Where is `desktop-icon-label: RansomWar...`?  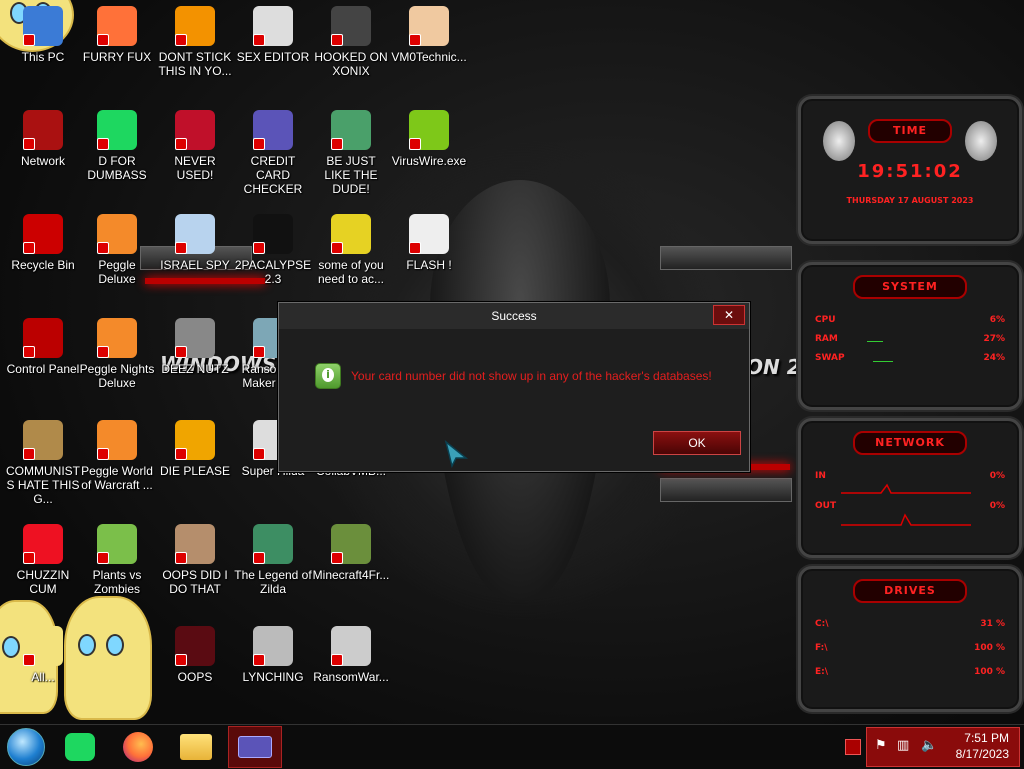
desktop-icon-label: RansomWar... is located at coordinates (351, 677).